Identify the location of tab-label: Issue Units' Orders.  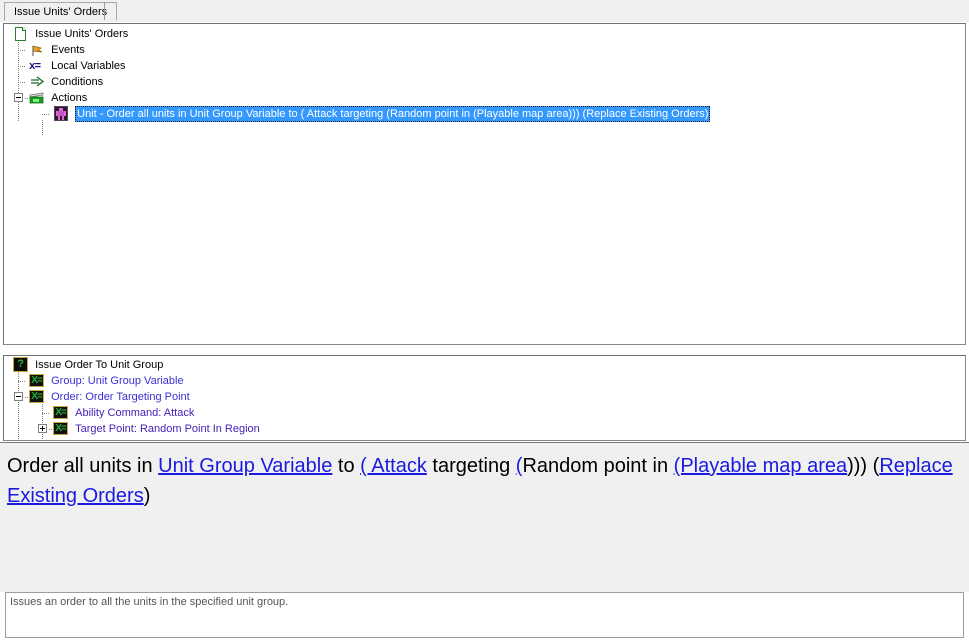
(61, 12).